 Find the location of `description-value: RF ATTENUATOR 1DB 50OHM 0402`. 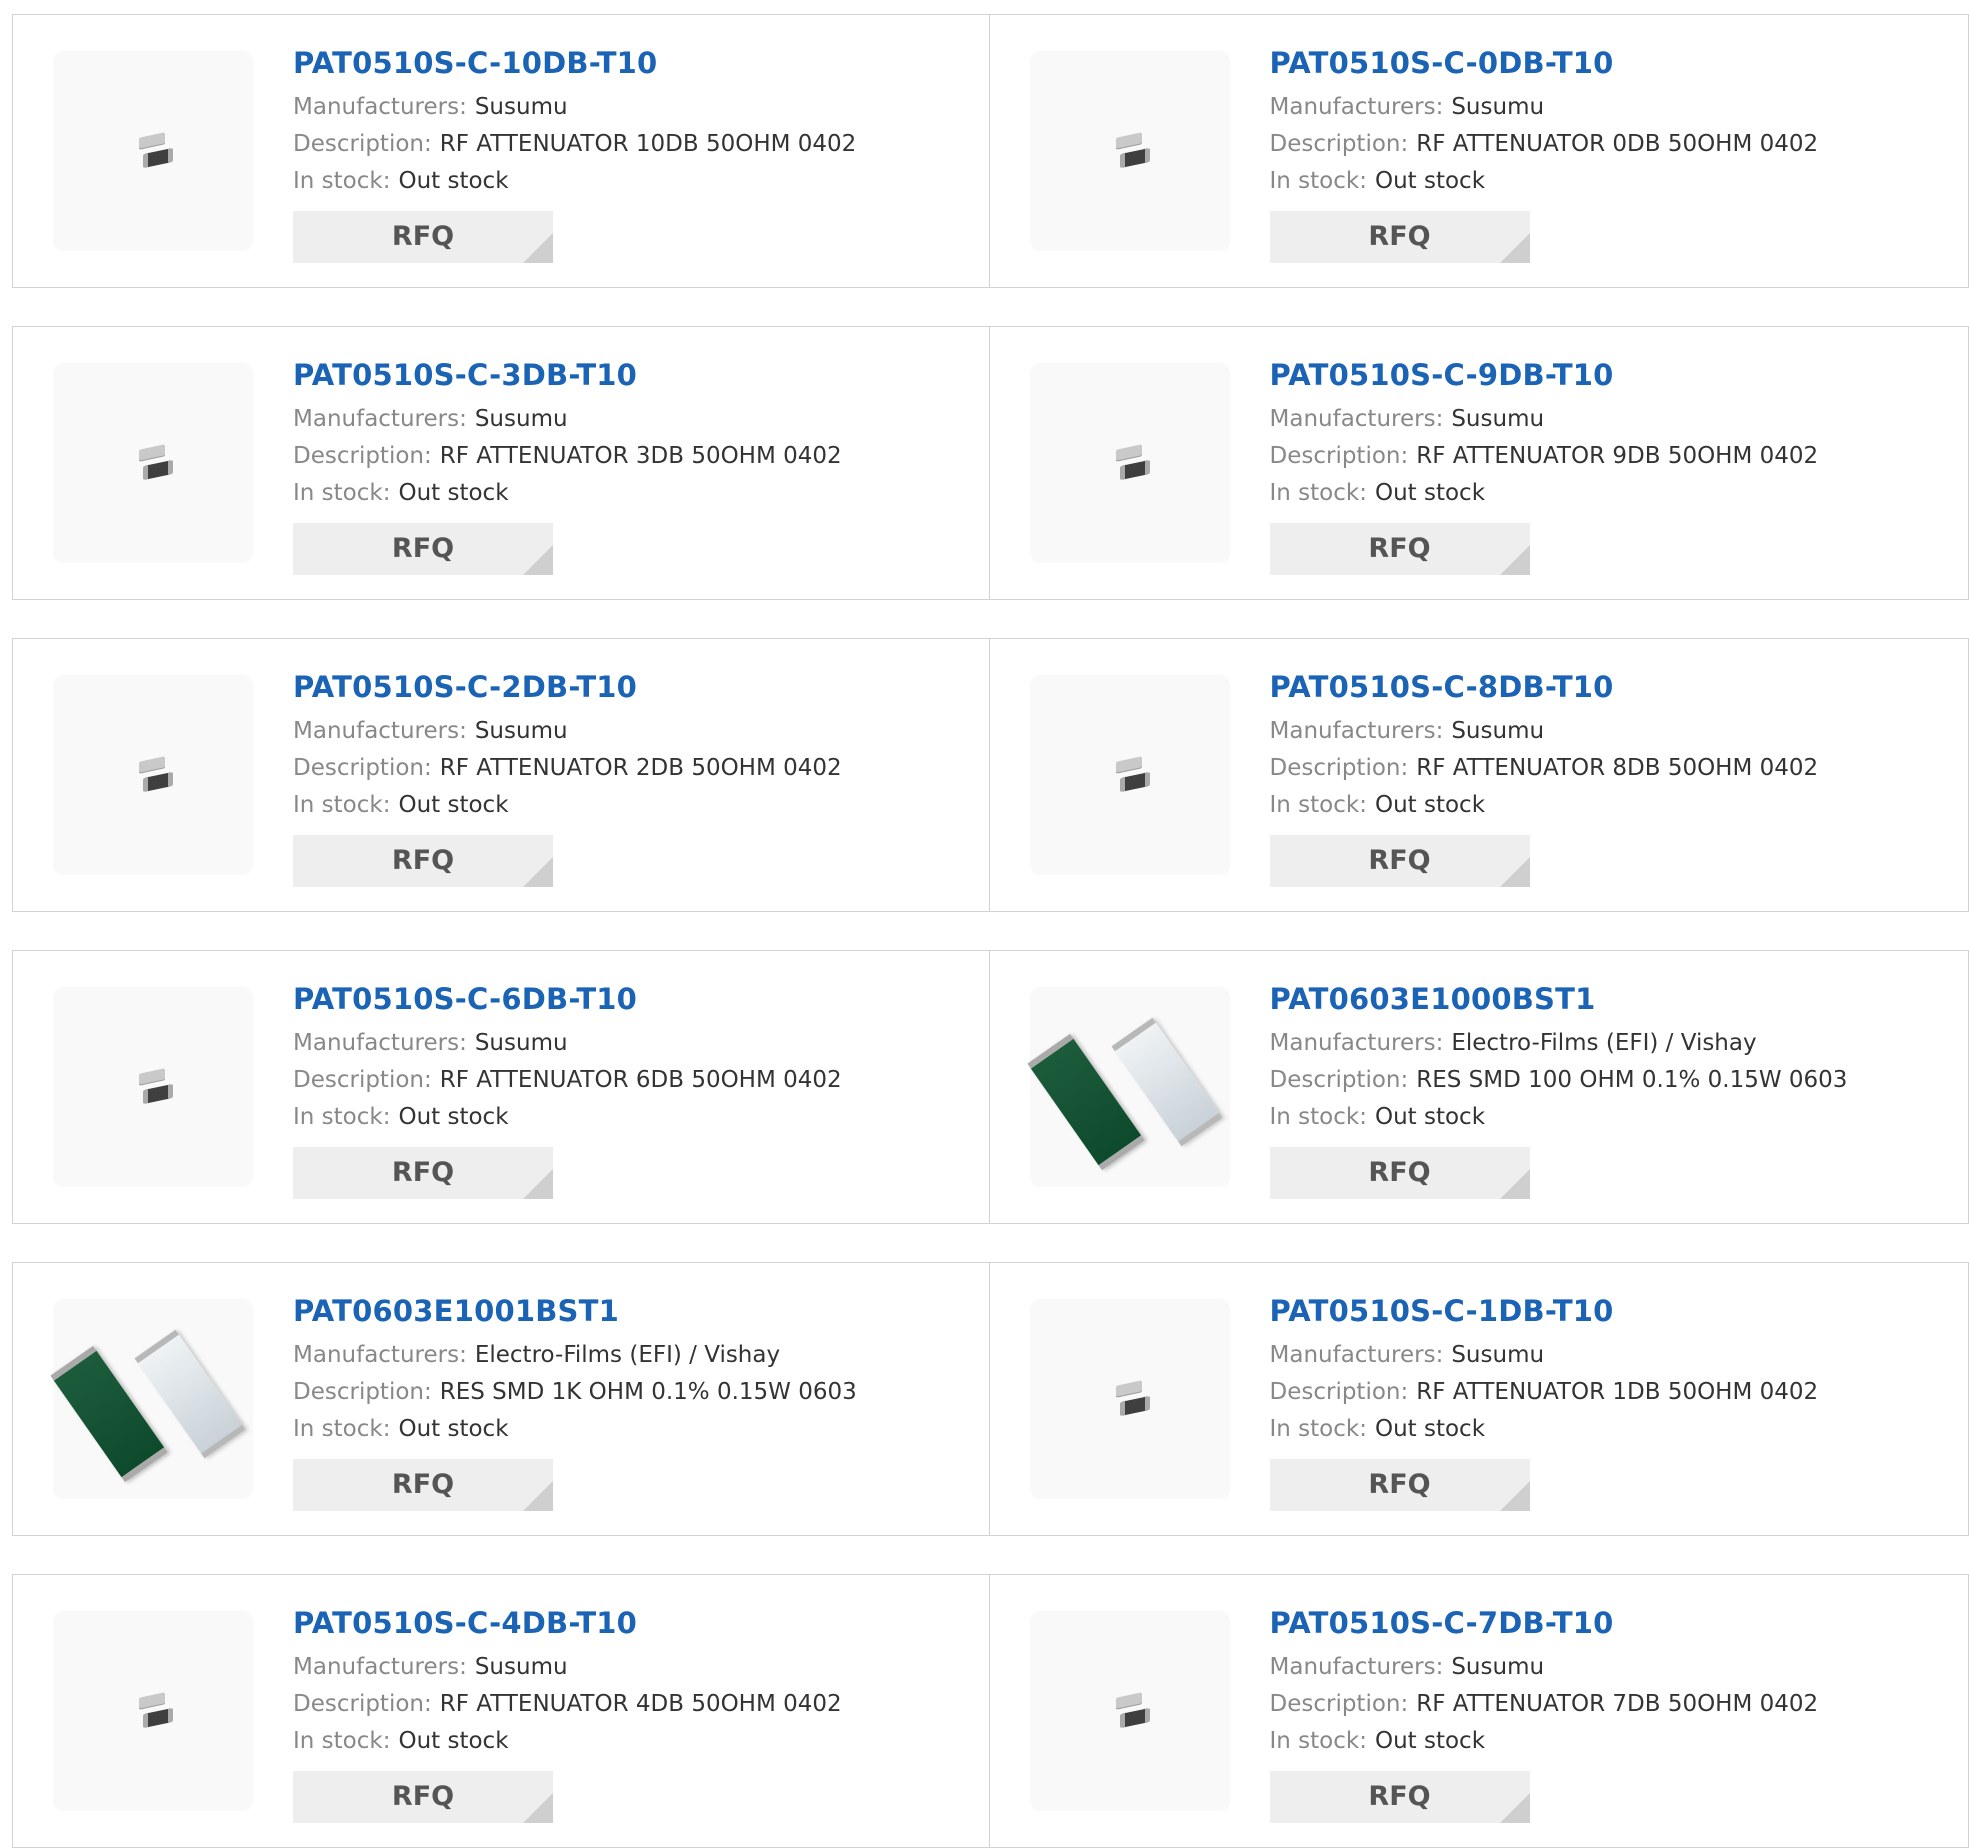

description-value: RF ATTENUATOR 1DB 50OHM 0402 is located at coordinates (1617, 1392).